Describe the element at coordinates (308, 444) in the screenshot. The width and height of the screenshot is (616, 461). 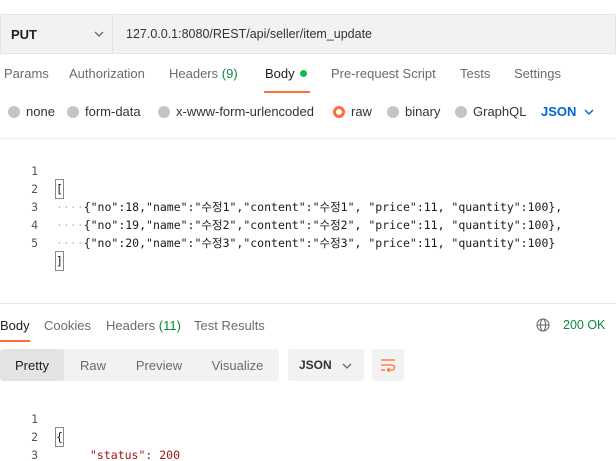
I see `code-line: 3 }` at that location.